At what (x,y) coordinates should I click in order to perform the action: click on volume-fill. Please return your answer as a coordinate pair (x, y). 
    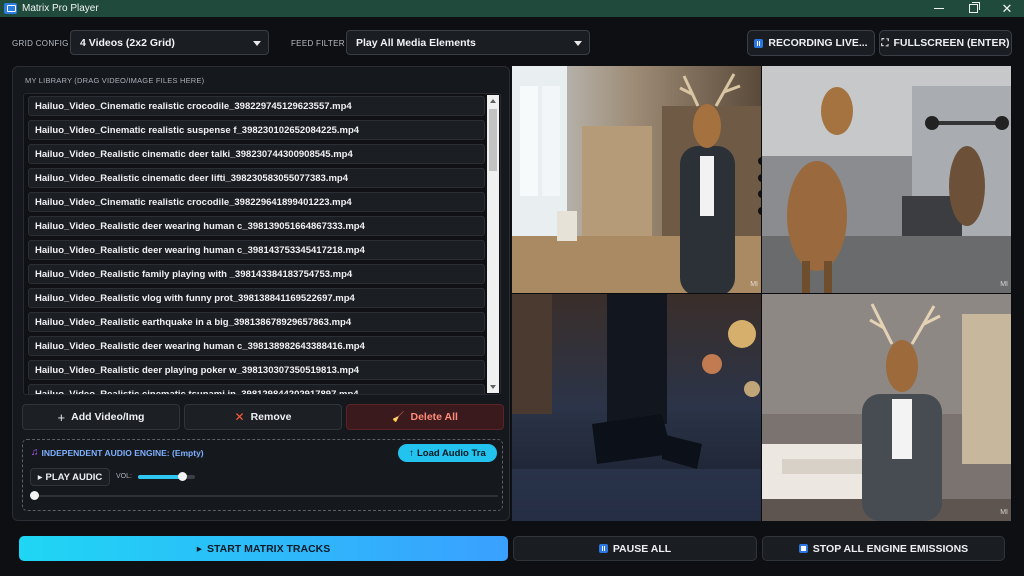
    Looking at the image, I should click on (160, 477).